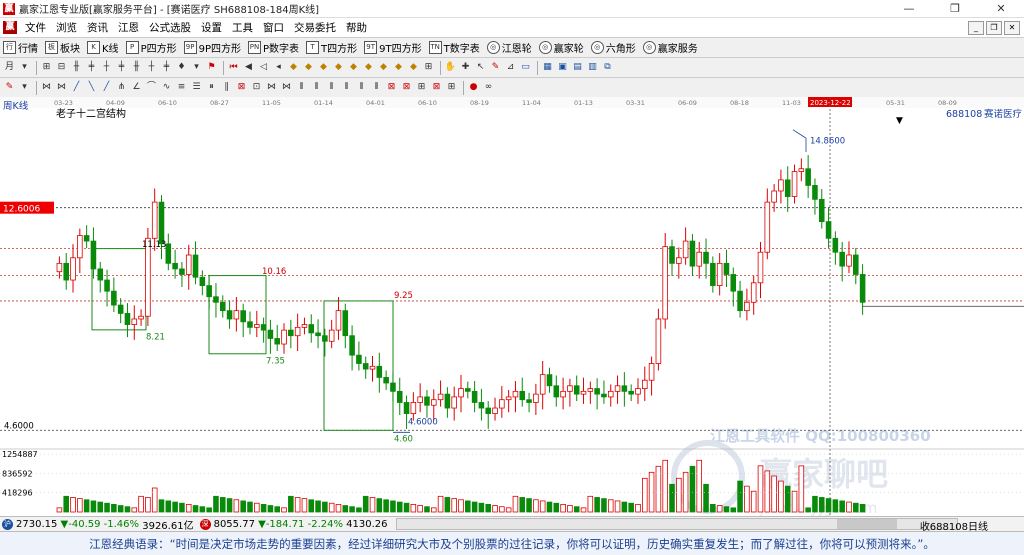 This screenshot has height=555, width=1024. What do you see at coordinates (226, 87) in the screenshot?
I see `channel-icon: ∥` at bounding box center [226, 87].